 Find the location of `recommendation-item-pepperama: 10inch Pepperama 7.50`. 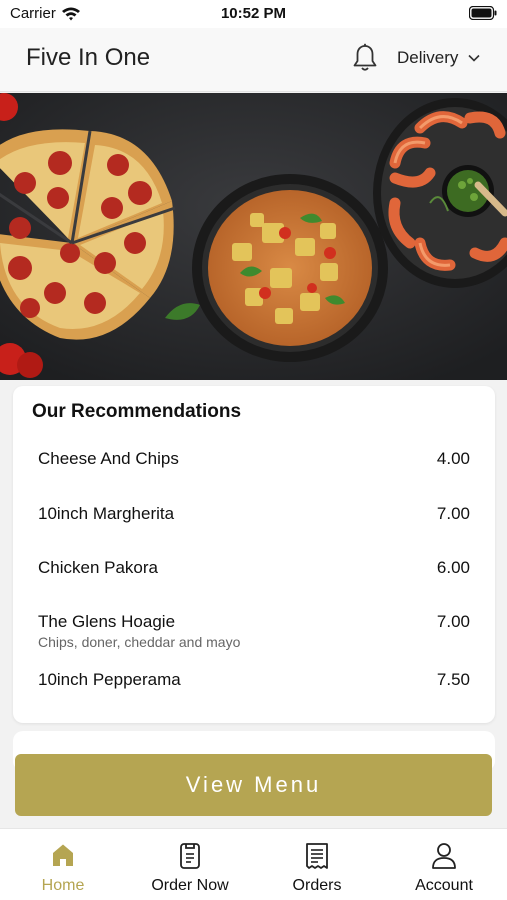

recommendation-item-pepperama: 10inch Pepperama 7.50 is located at coordinates (254, 690).